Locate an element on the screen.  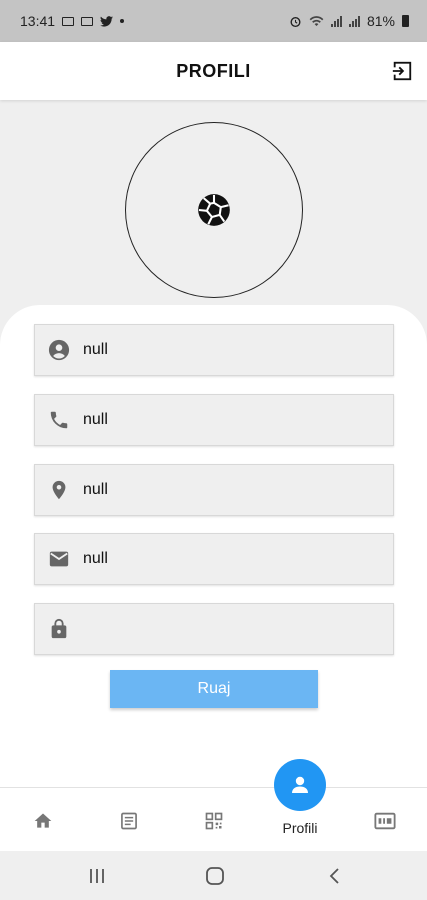
save-button: Ruaj is located at coordinates (214, 689).